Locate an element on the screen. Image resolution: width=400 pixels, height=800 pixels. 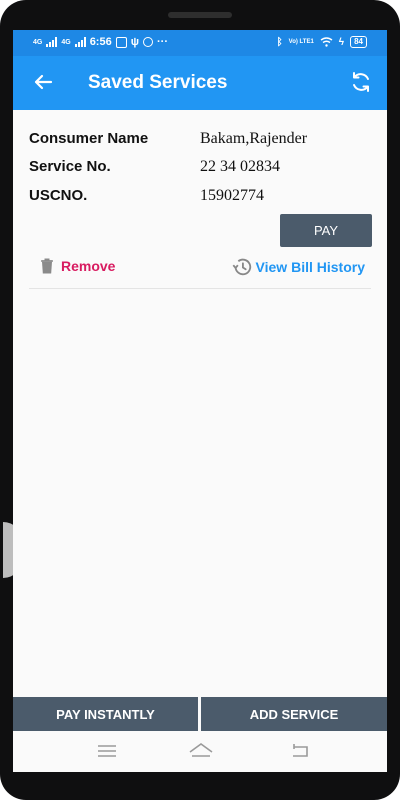
history-icon is located at coordinates (241, 267).